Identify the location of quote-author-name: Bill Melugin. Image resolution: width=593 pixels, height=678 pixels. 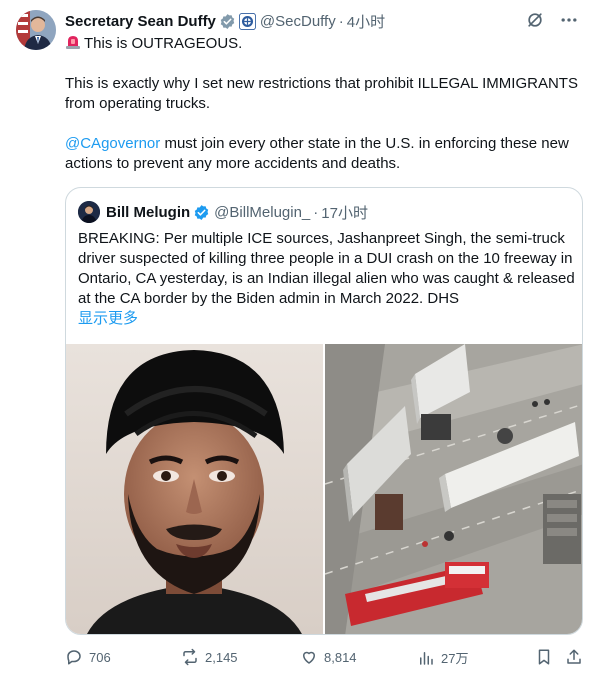
(148, 212).